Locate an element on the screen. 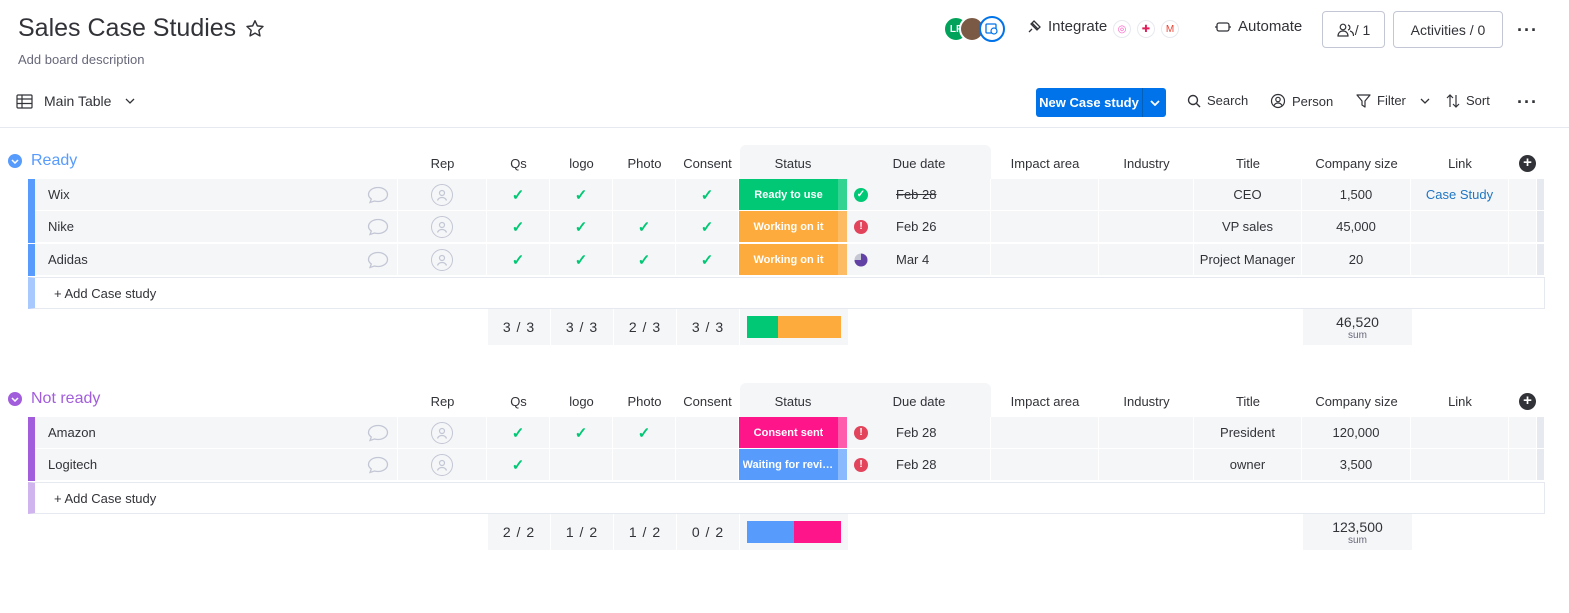  status-label: Working on it is located at coordinates (788, 260).